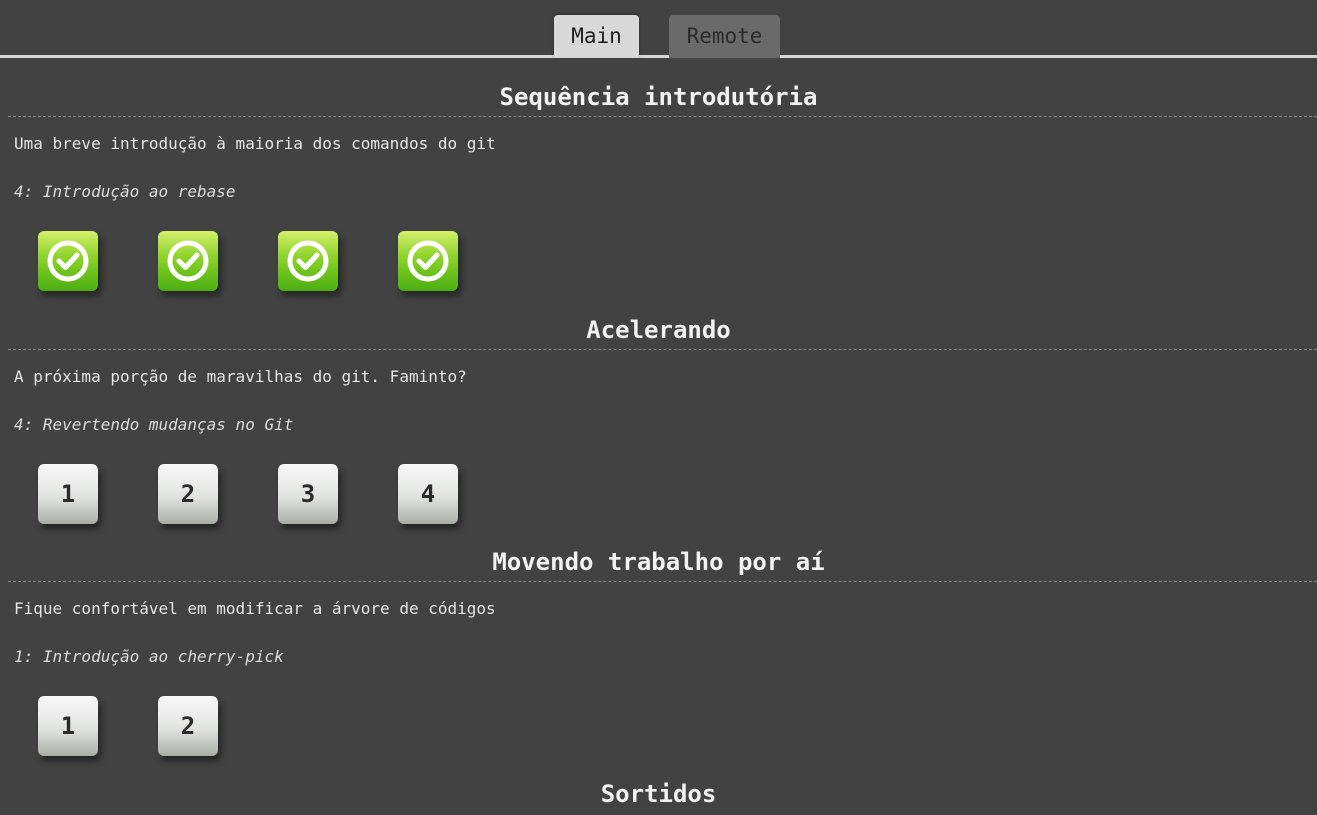  I want to click on selected-level-label: 4: Revertendo mudanças no Git, so click(154, 424).